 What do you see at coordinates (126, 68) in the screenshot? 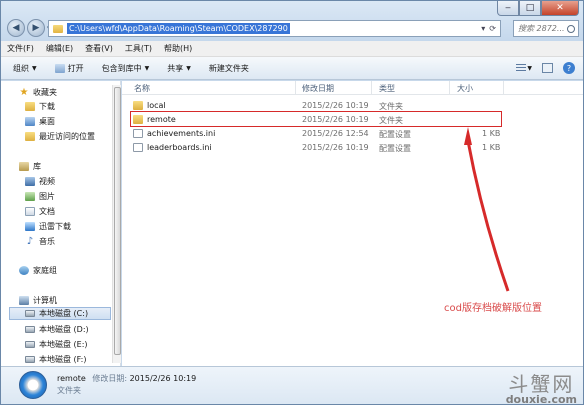
I see `include-in-library-button: 包含到库中 ▼` at bounding box center [126, 68].